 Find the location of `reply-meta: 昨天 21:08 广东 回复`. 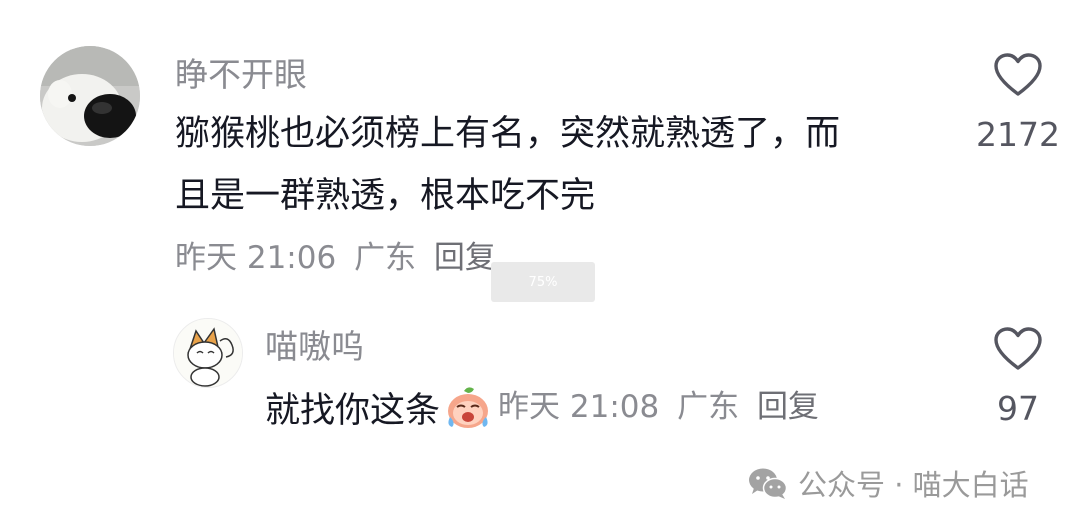

reply-meta: 昨天 21:08 广东 回复 is located at coordinates (658, 406).